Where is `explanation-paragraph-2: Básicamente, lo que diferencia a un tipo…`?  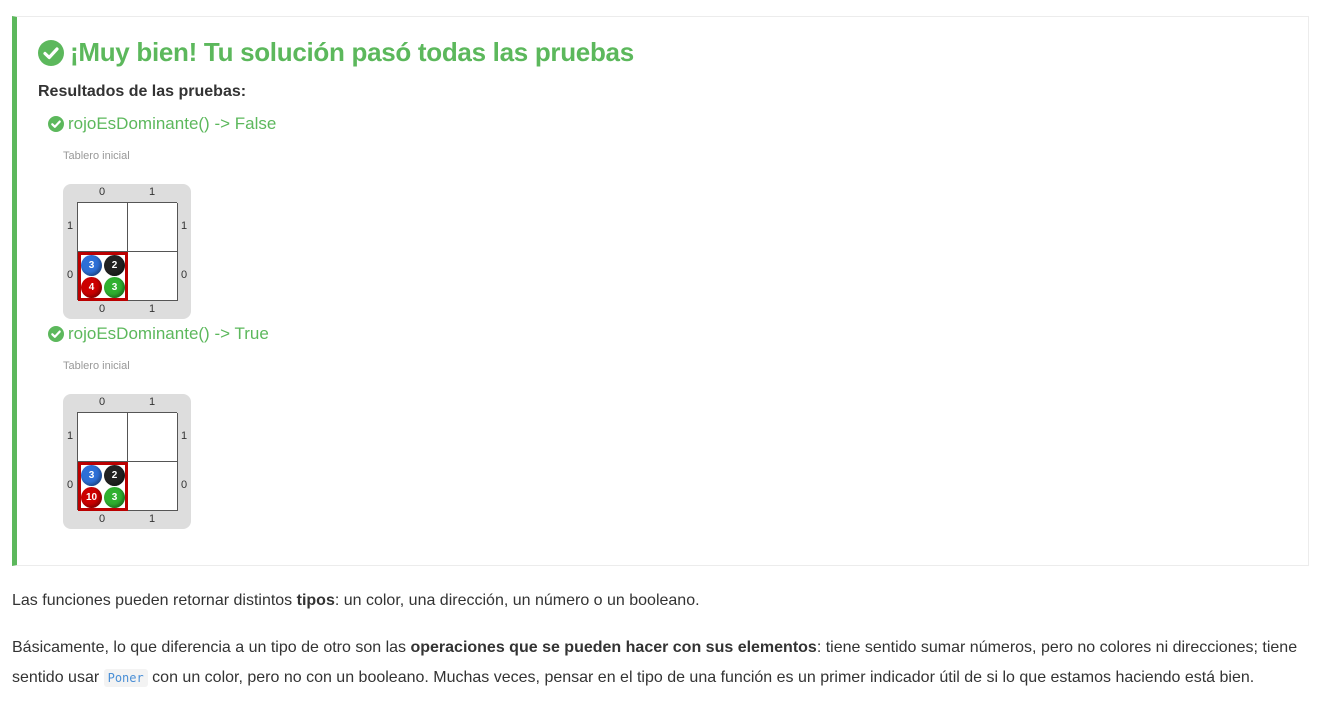 explanation-paragraph-2: Básicamente, lo que diferencia a un tipo… is located at coordinates (662, 663).